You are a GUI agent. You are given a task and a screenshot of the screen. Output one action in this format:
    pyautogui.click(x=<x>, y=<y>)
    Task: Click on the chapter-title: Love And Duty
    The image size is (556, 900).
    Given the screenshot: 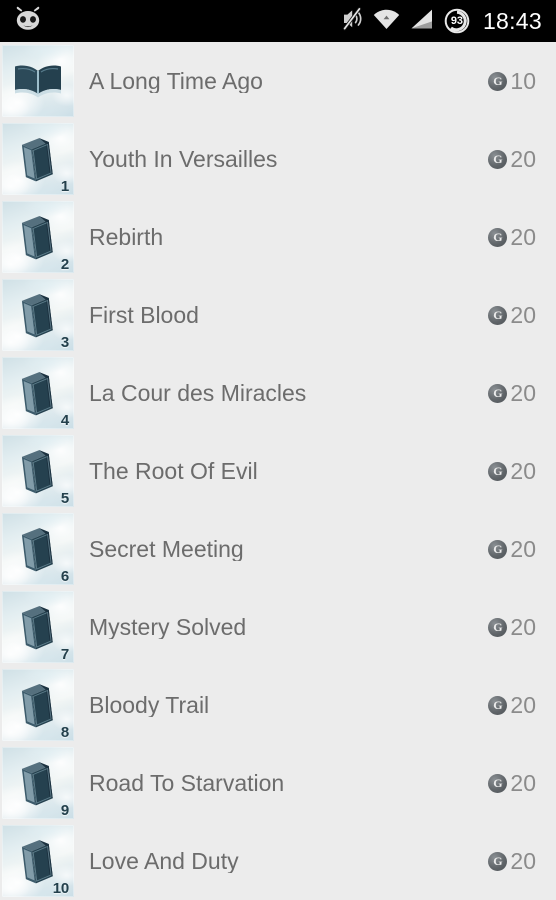 What is the action you would take?
    pyautogui.click(x=164, y=861)
    